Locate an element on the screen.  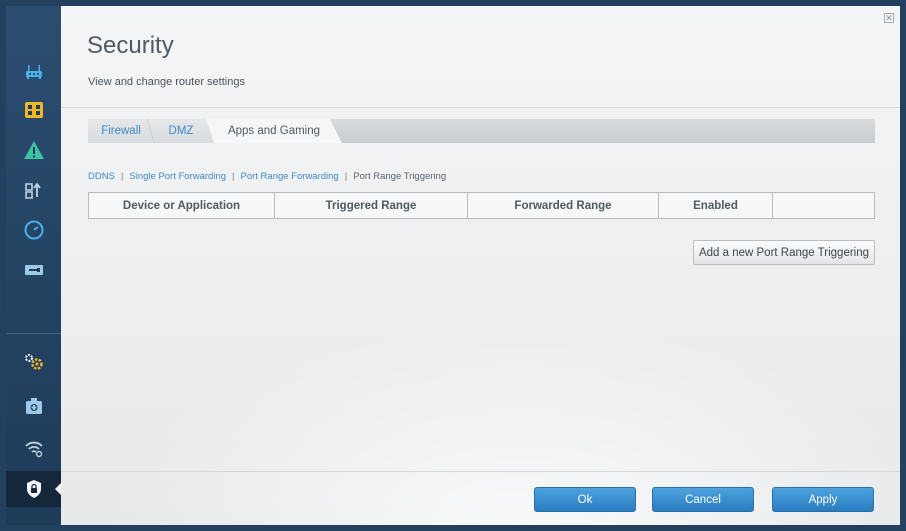
tab-bar: Firewall DMZ Apps and Gaming is located at coordinates (481, 131).